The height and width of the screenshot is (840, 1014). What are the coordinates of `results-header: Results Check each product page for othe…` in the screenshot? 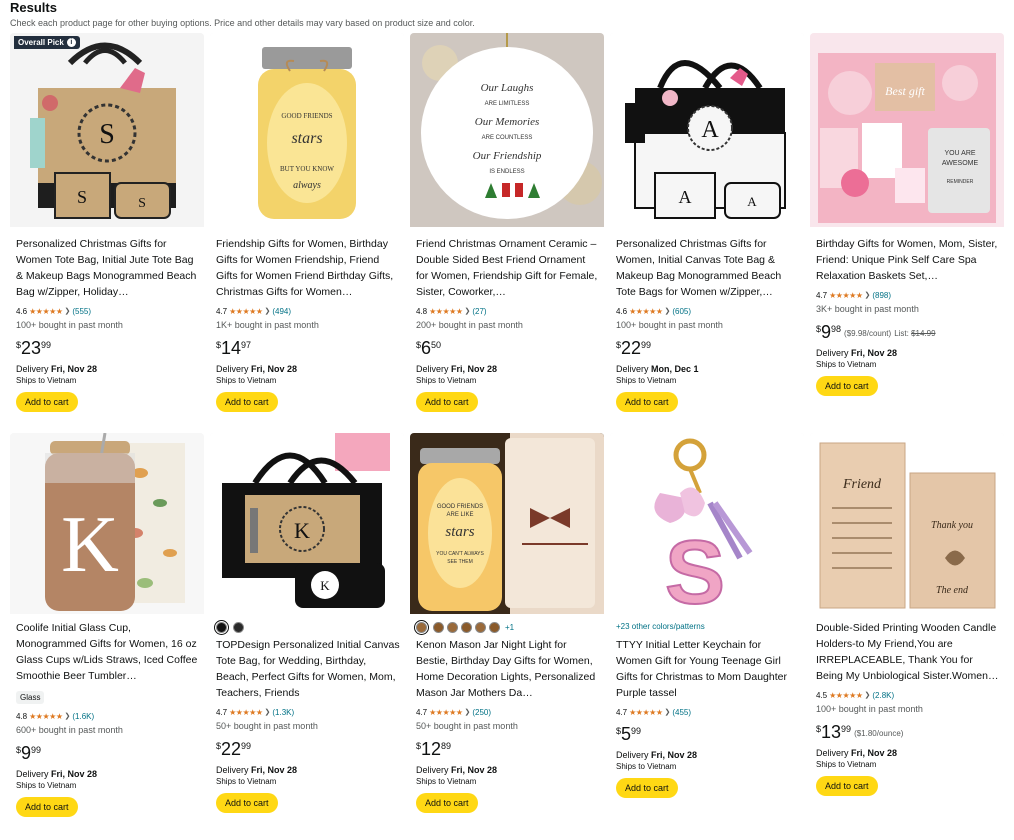 It's located at (242, 14).